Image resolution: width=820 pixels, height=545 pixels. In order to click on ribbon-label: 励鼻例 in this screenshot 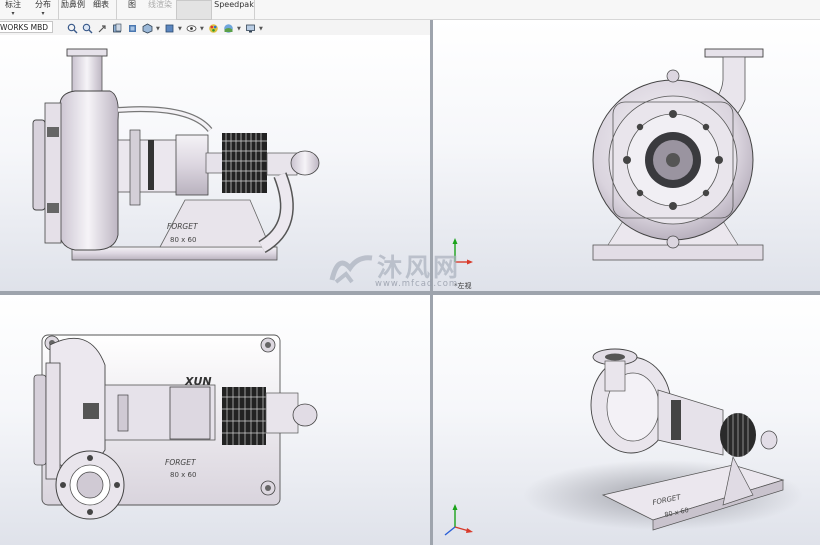, I will do `click(73, 4)`.